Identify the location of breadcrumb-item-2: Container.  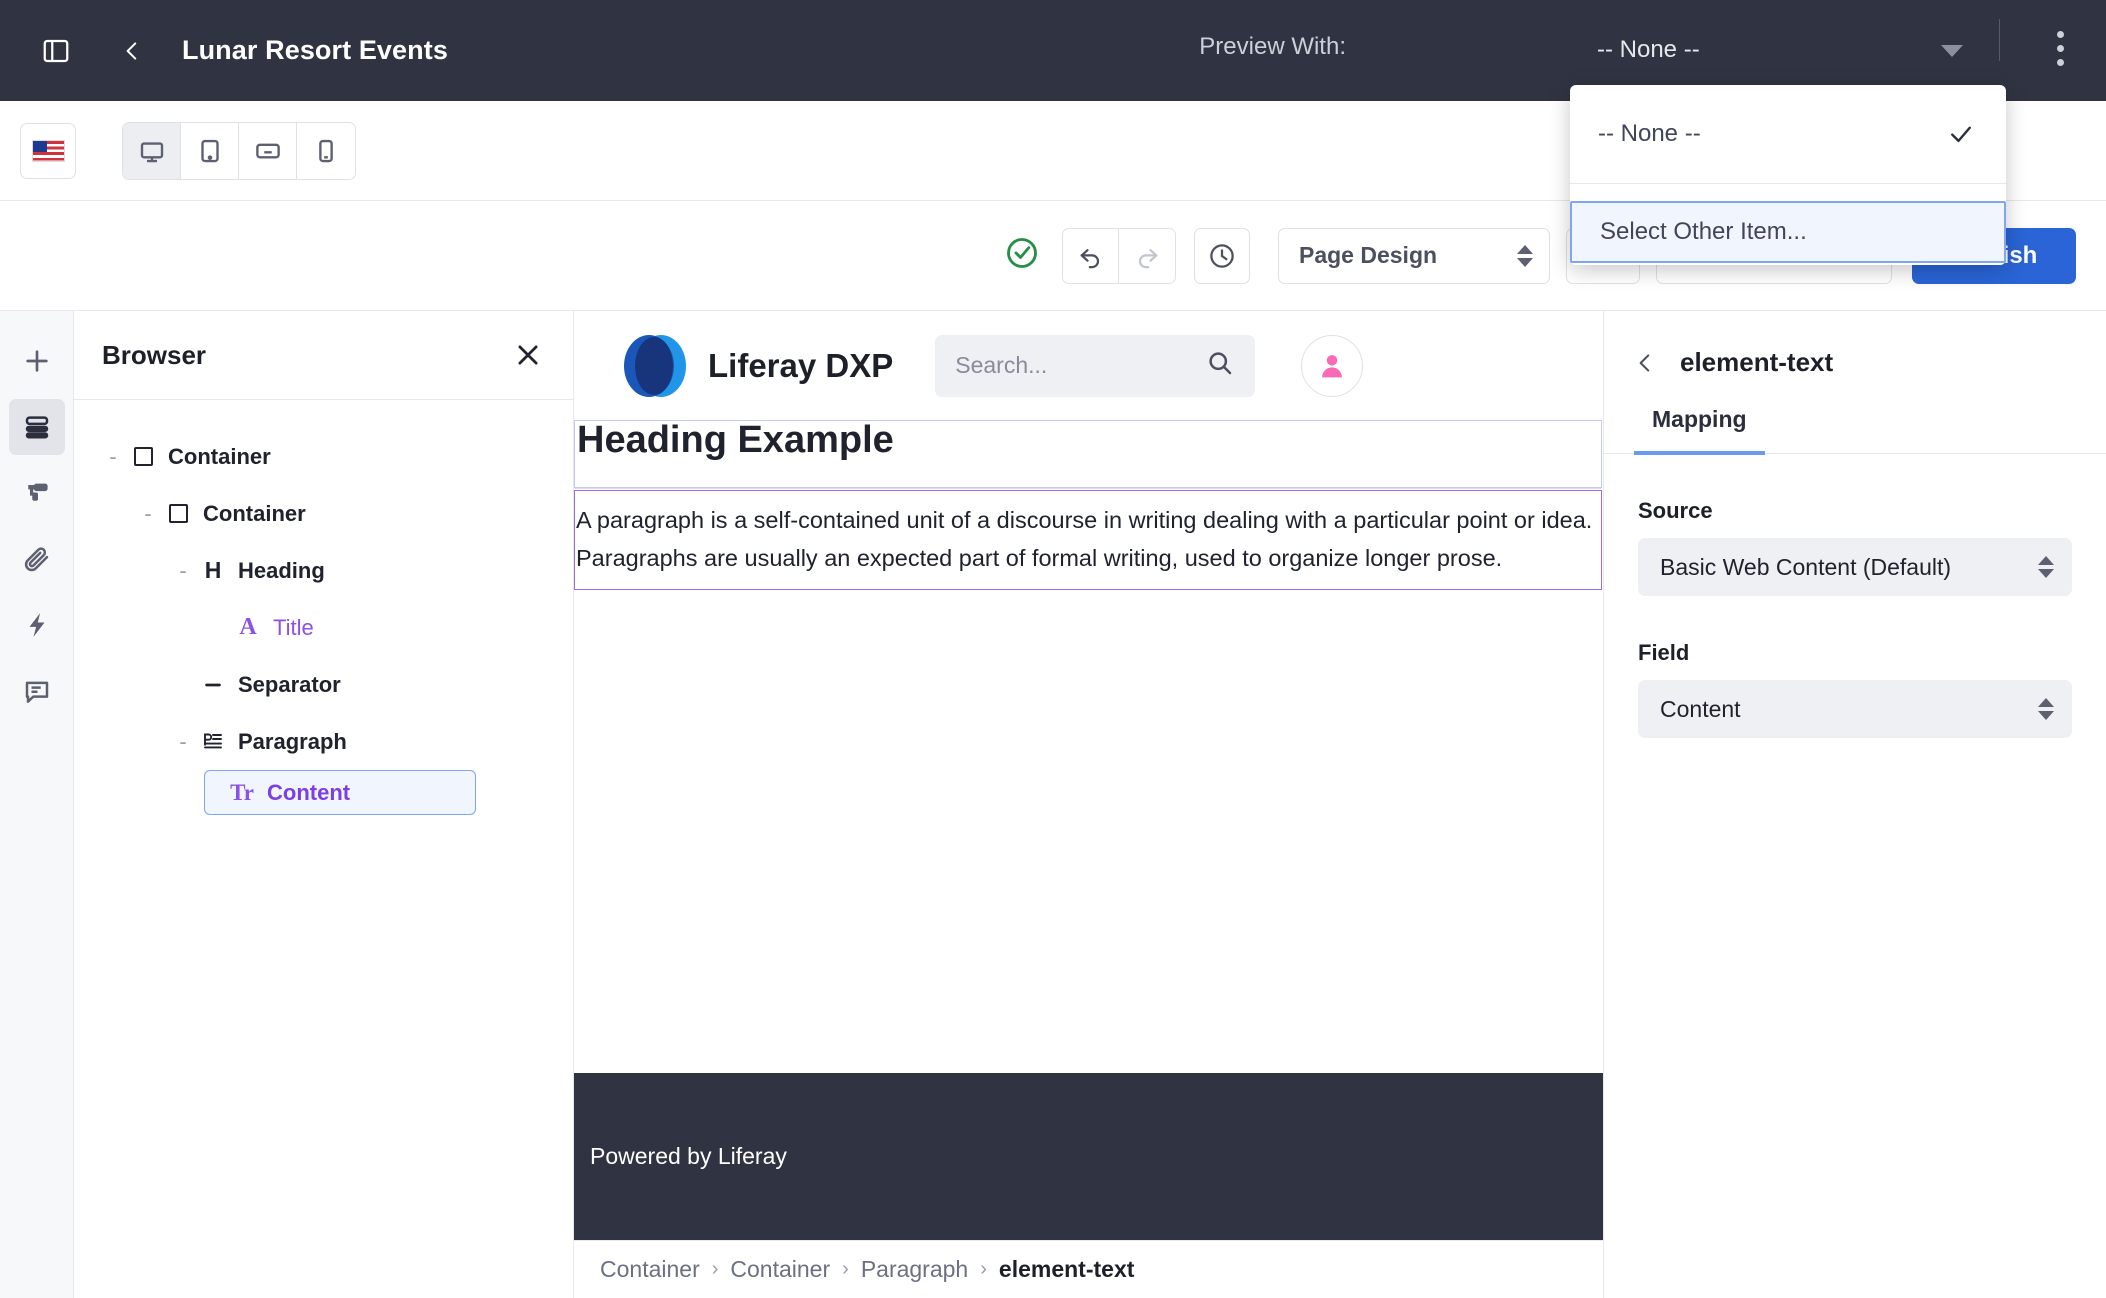
(780, 1269).